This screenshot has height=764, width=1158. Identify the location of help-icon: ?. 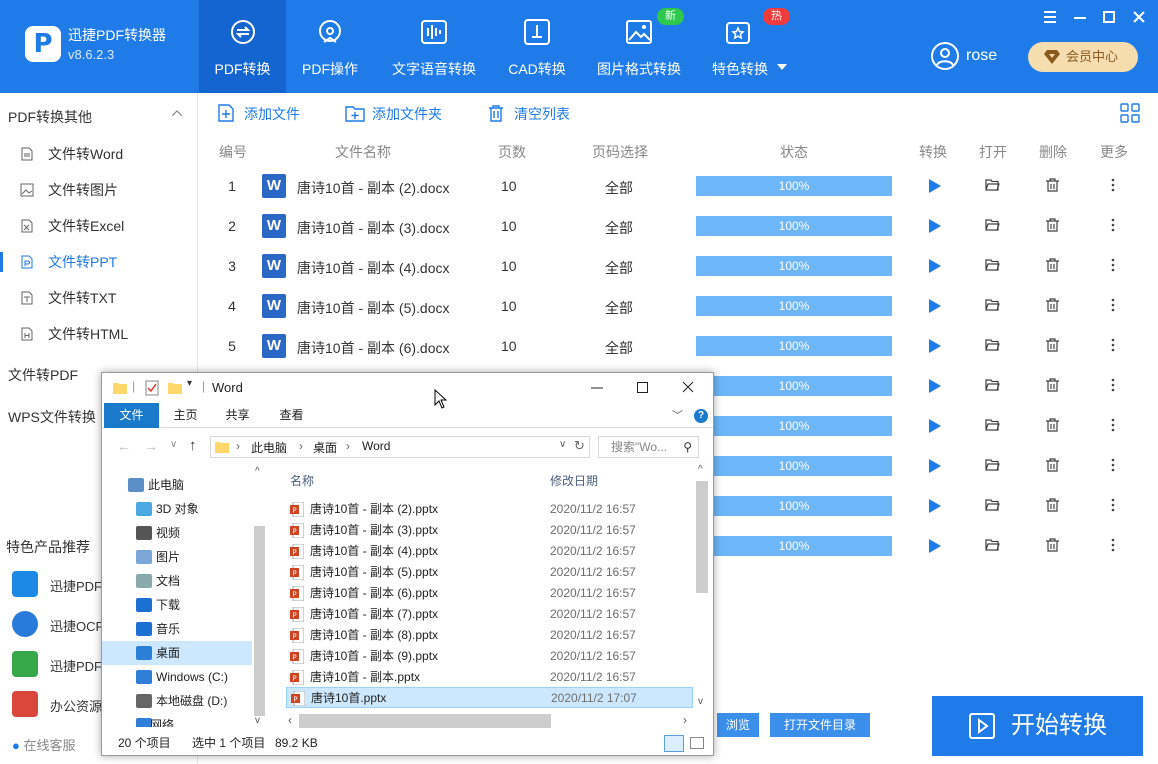
(701, 416).